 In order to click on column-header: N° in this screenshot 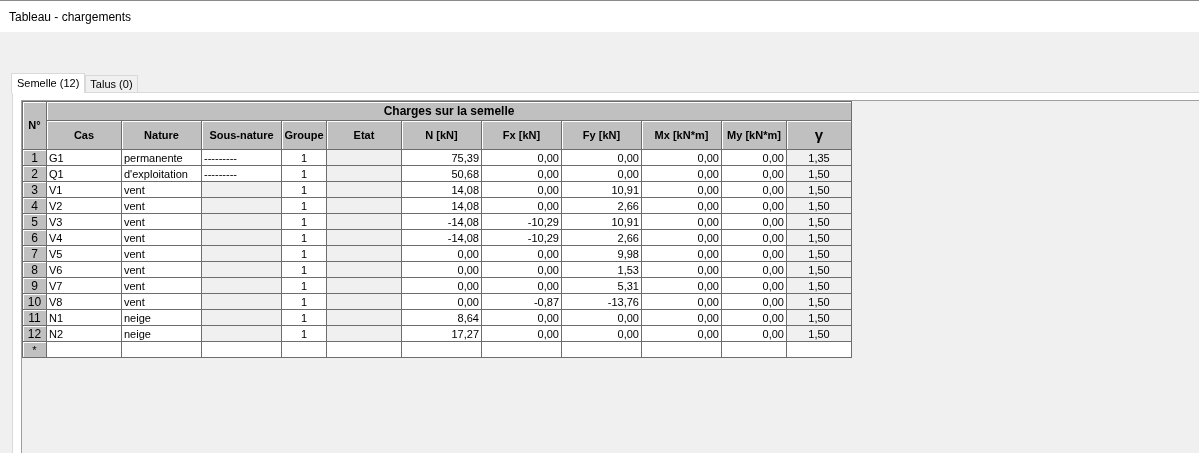, I will do `click(34, 125)`.